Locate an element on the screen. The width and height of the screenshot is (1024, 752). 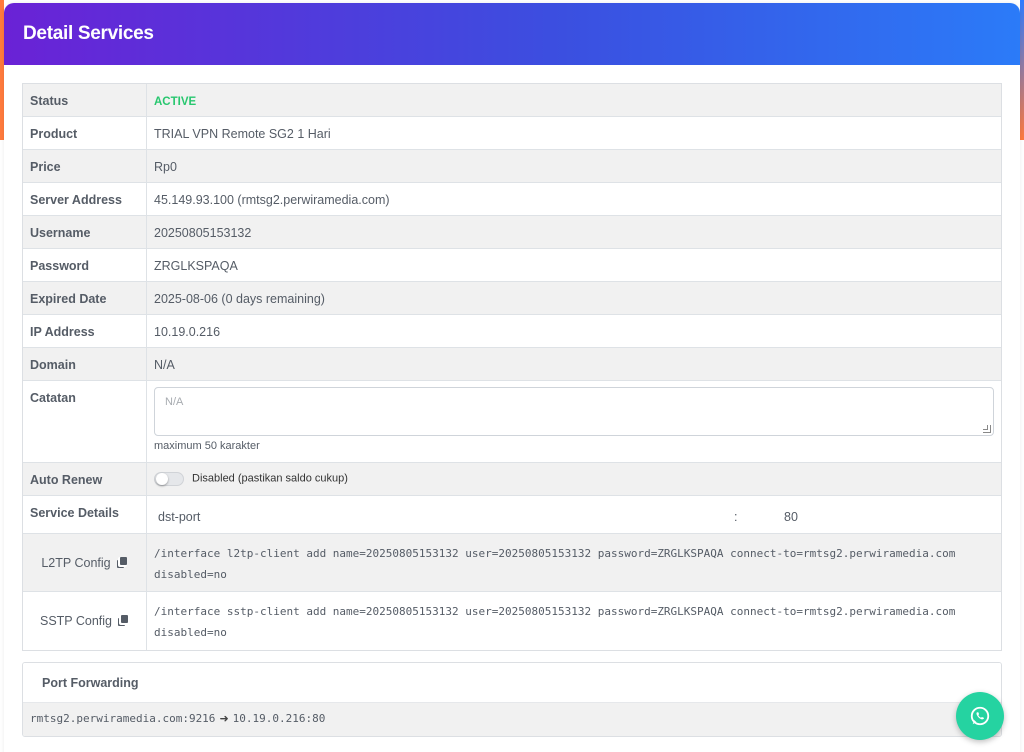
password-value: ZRGLKSPAQA is located at coordinates (196, 266).